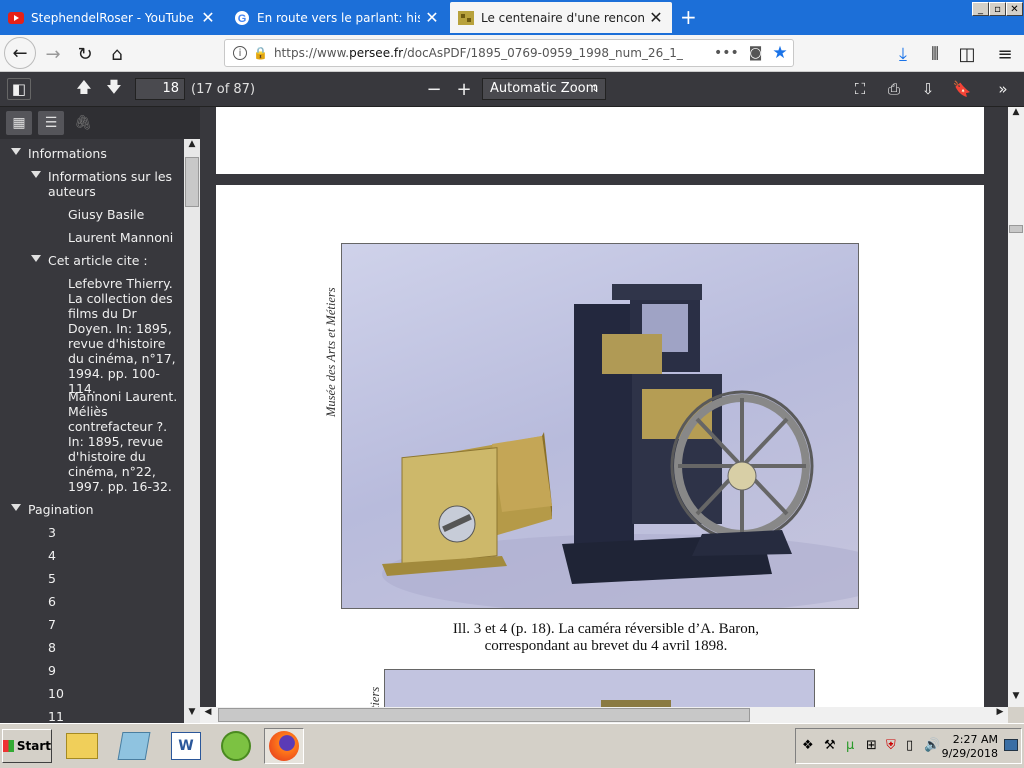  What do you see at coordinates (980, 9) in the screenshot?
I see `minimize-button: _` at bounding box center [980, 9].